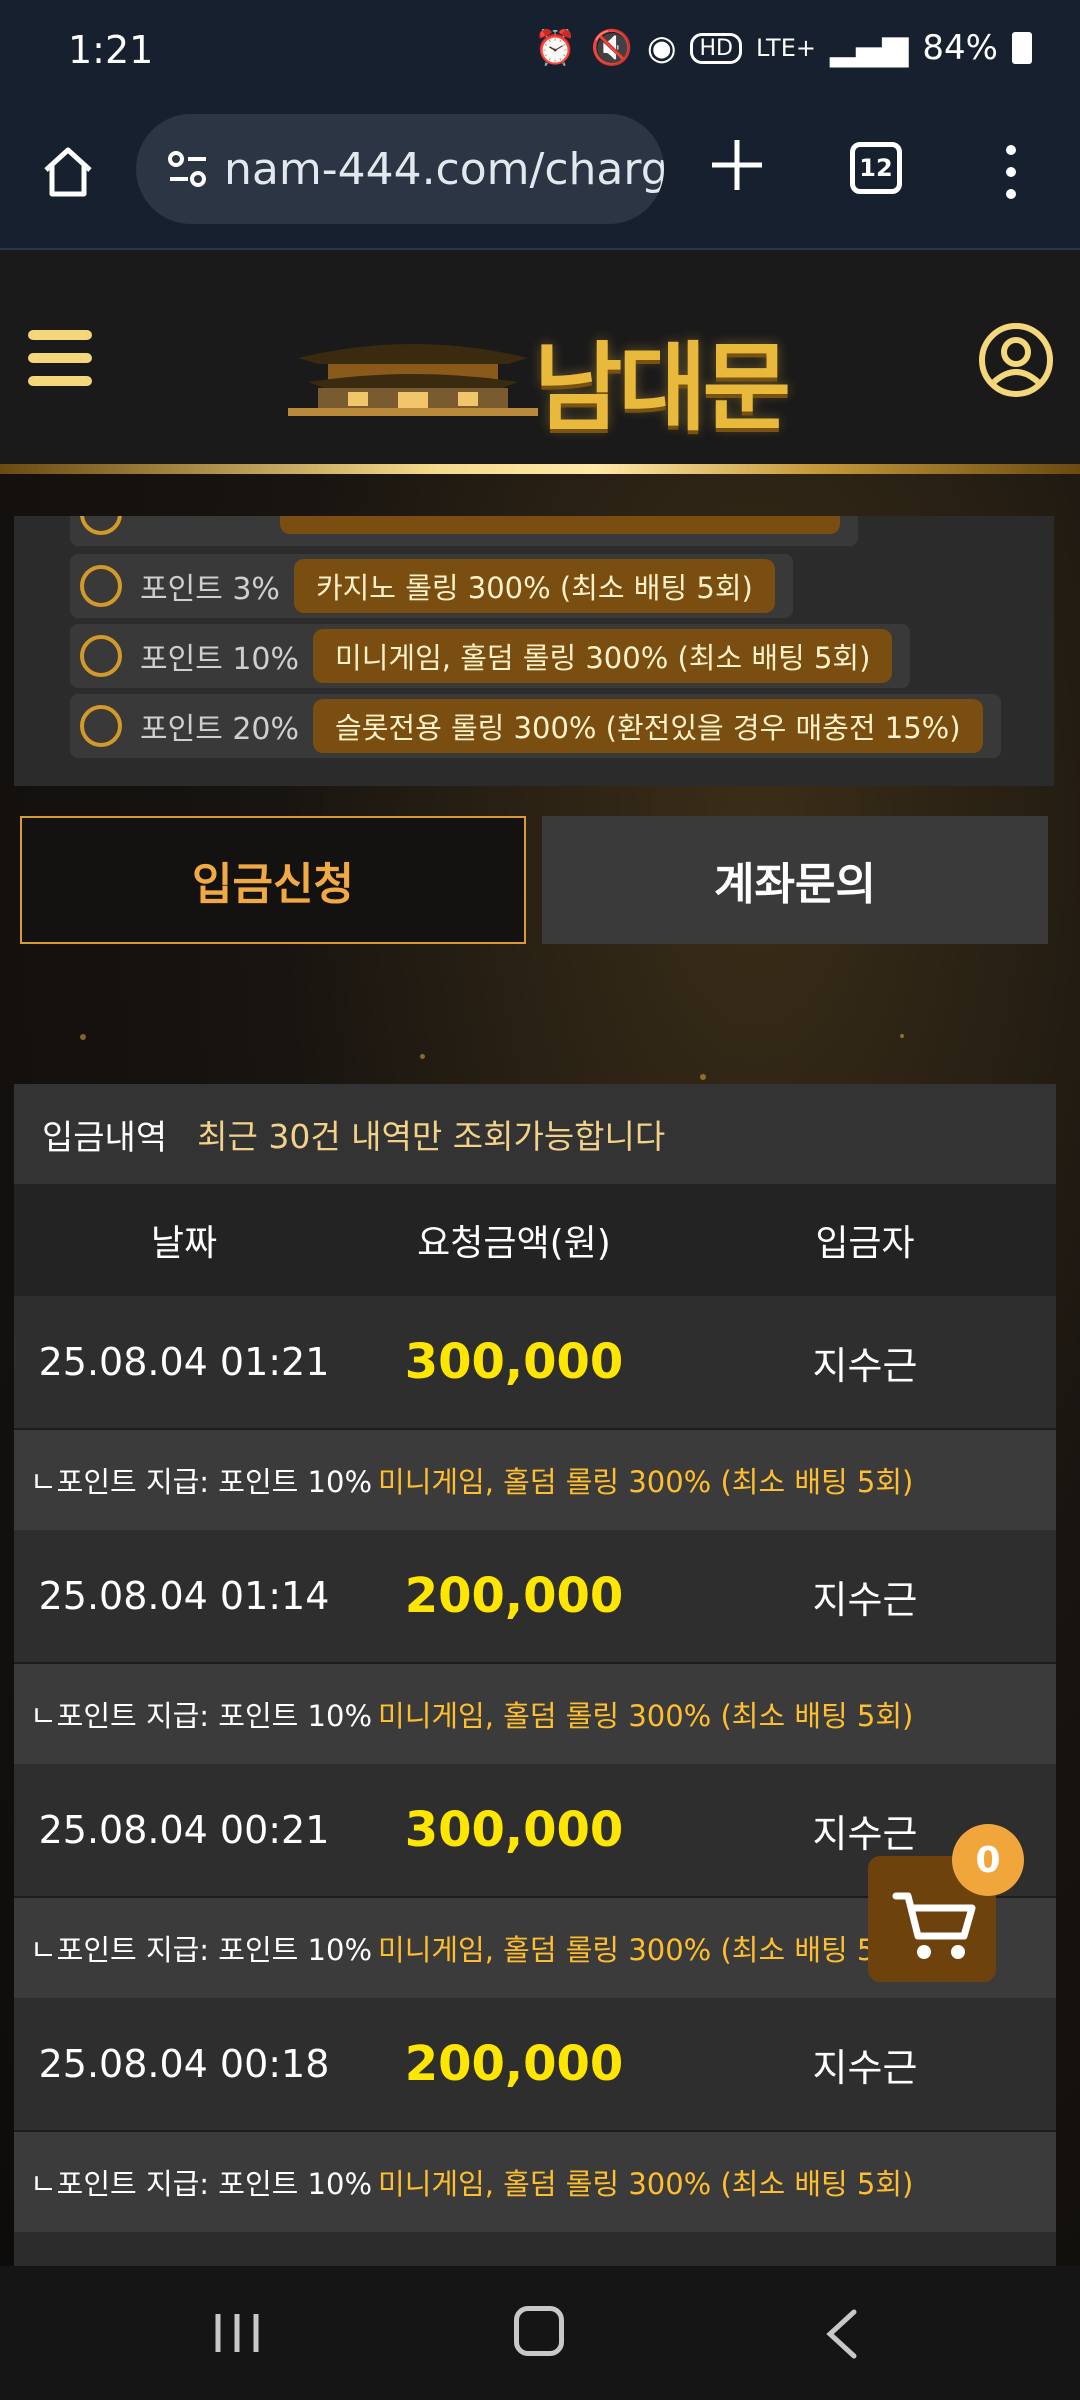 The width and height of the screenshot is (1080, 2400). I want to click on history-note: 최근 30건 내역만 조회가능합니다, so click(431, 1136).